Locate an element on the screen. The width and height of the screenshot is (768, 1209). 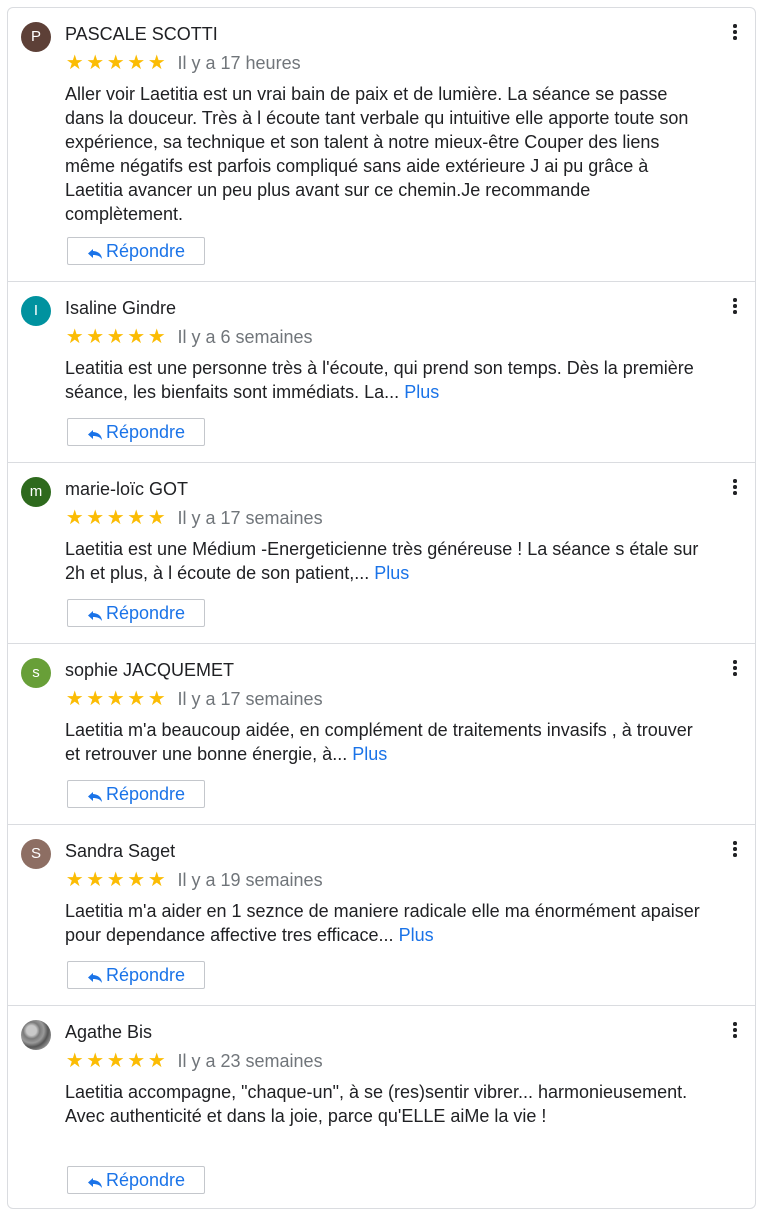
review-date: Il y a 23 semaines is located at coordinates (250, 1061).